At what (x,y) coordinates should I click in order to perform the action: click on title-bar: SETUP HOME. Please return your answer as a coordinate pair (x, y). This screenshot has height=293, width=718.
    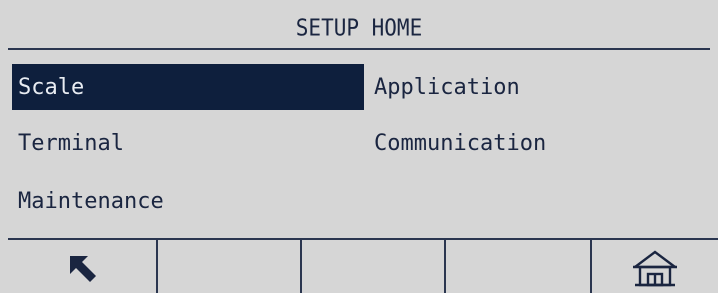
    Looking at the image, I should click on (359, 29).